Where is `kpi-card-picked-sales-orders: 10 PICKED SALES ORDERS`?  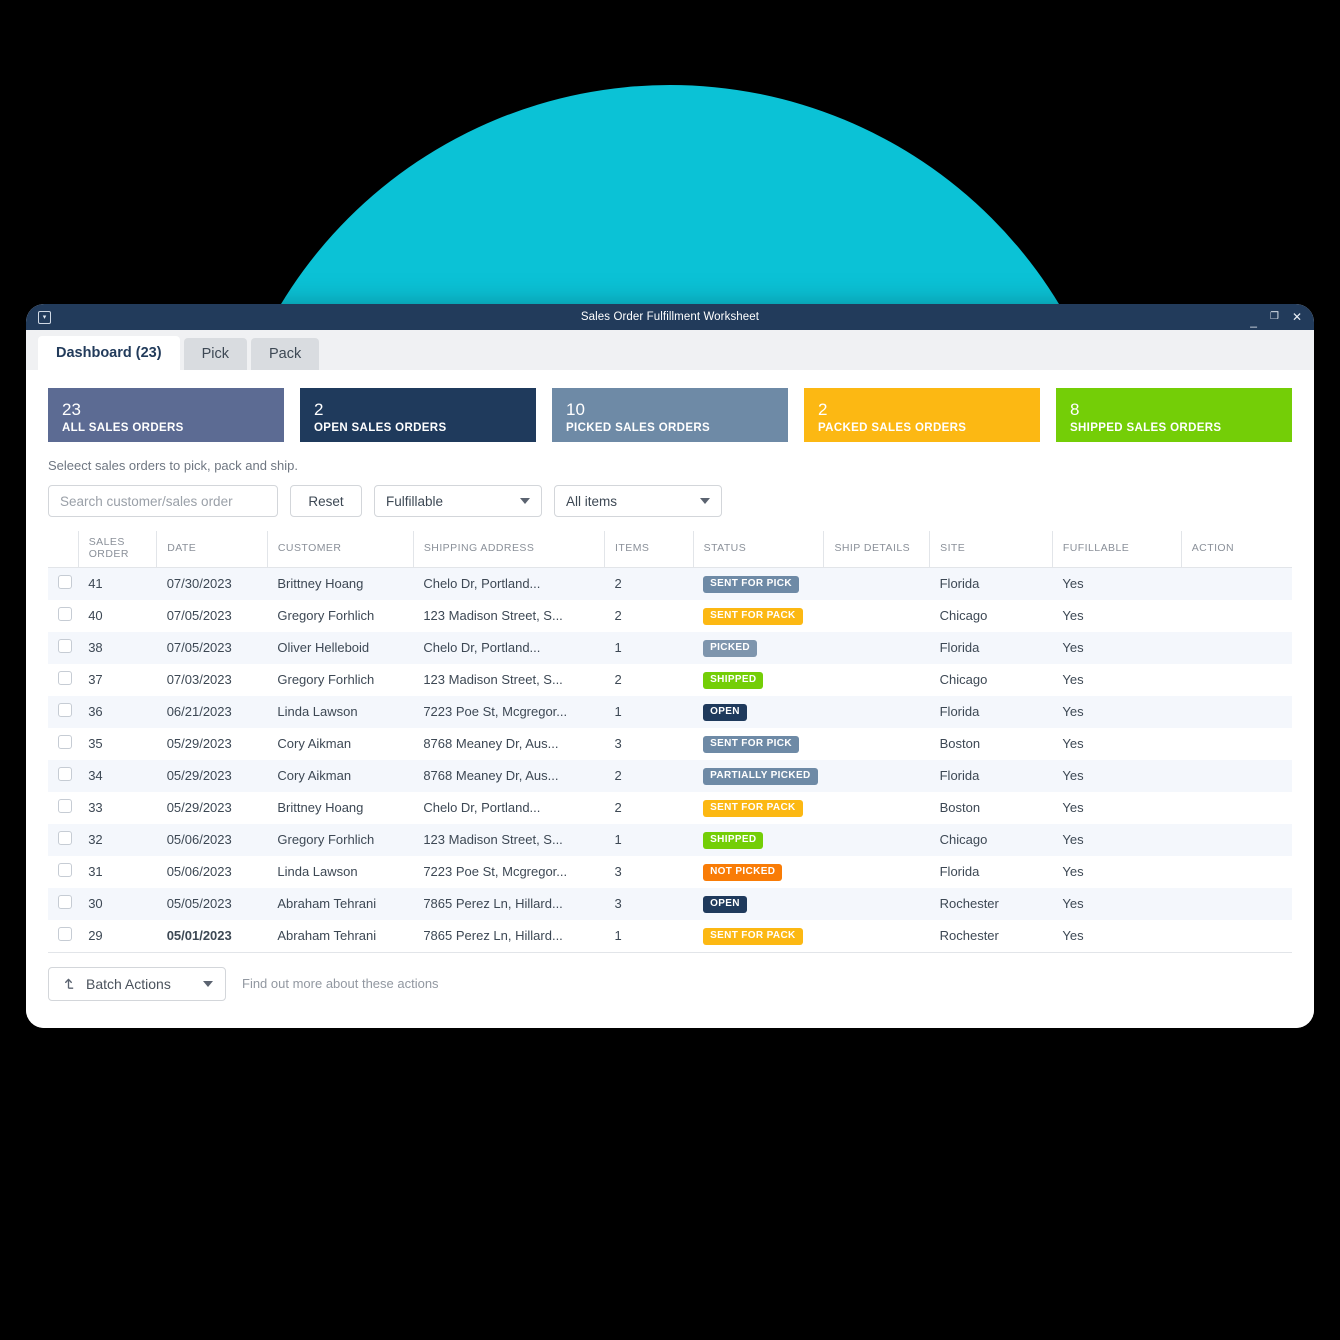 kpi-card-picked-sales-orders: 10 PICKED SALES ORDERS is located at coordinates (670, 415).